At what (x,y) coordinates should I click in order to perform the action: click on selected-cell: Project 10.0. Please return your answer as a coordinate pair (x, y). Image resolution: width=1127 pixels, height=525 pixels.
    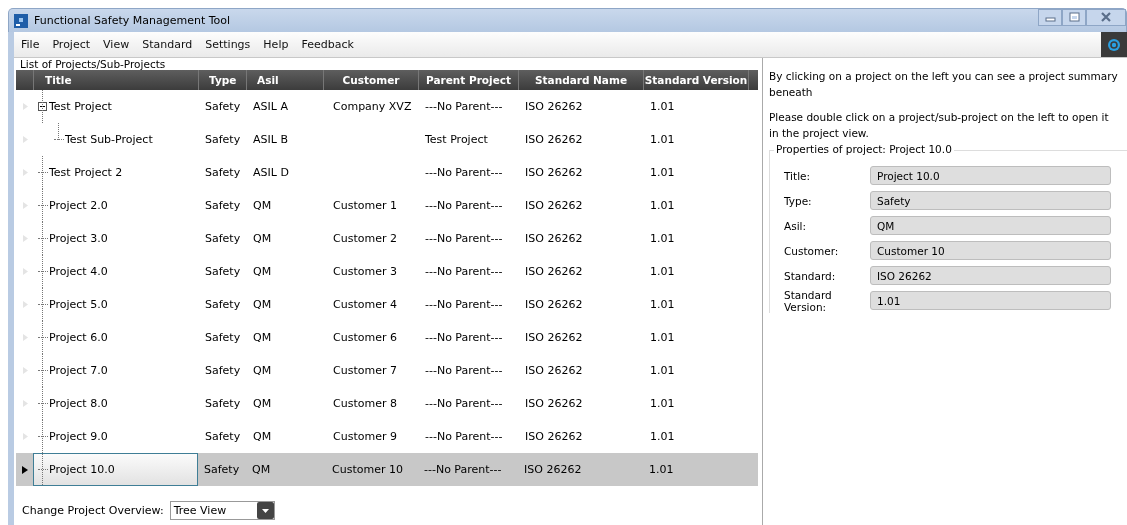
    Looking at the image, I should click on (115, 469).